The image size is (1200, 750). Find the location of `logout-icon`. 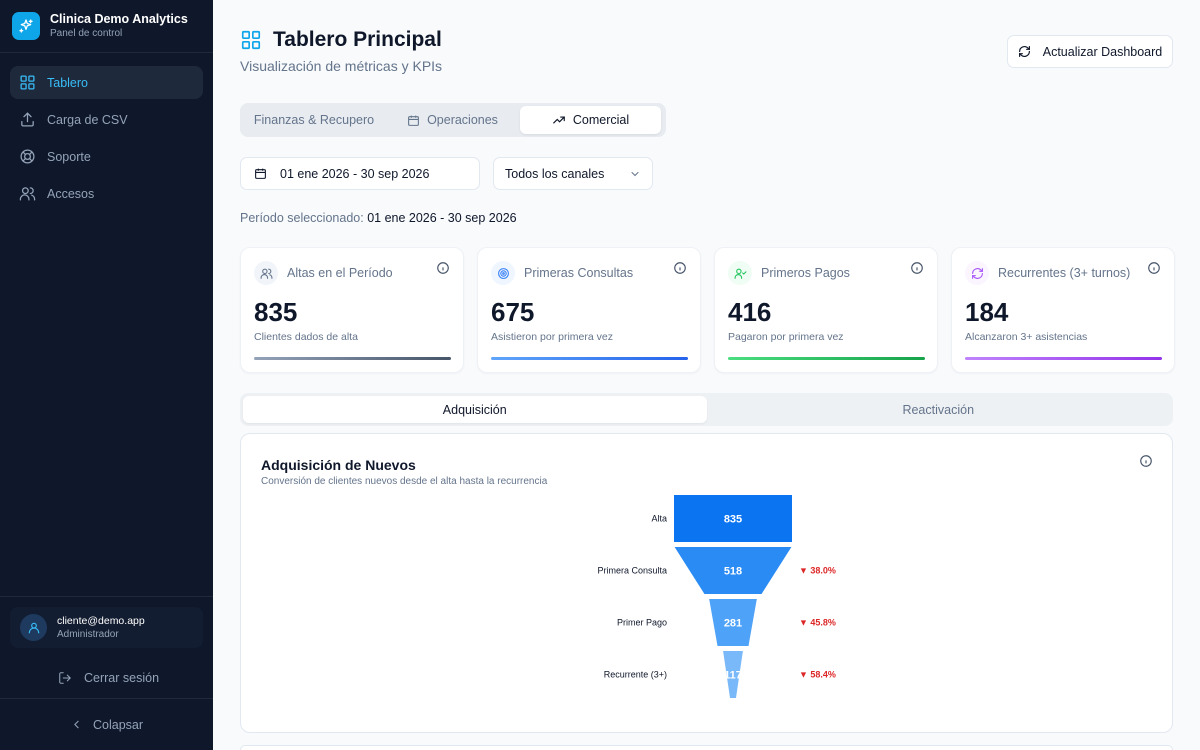

logout-icon is located at coordinates (65, 678).